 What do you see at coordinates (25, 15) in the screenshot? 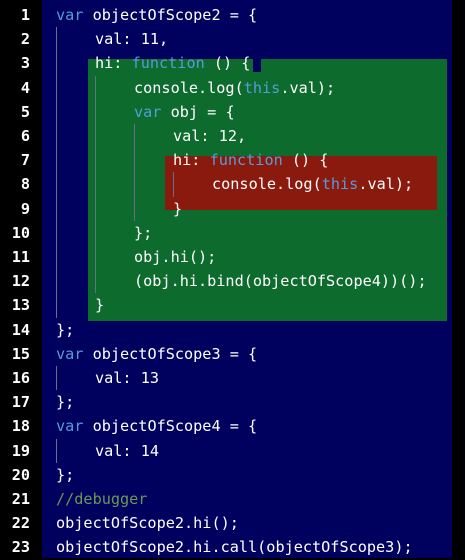
I see `line-number: 1` at bounding box center [25, 15].